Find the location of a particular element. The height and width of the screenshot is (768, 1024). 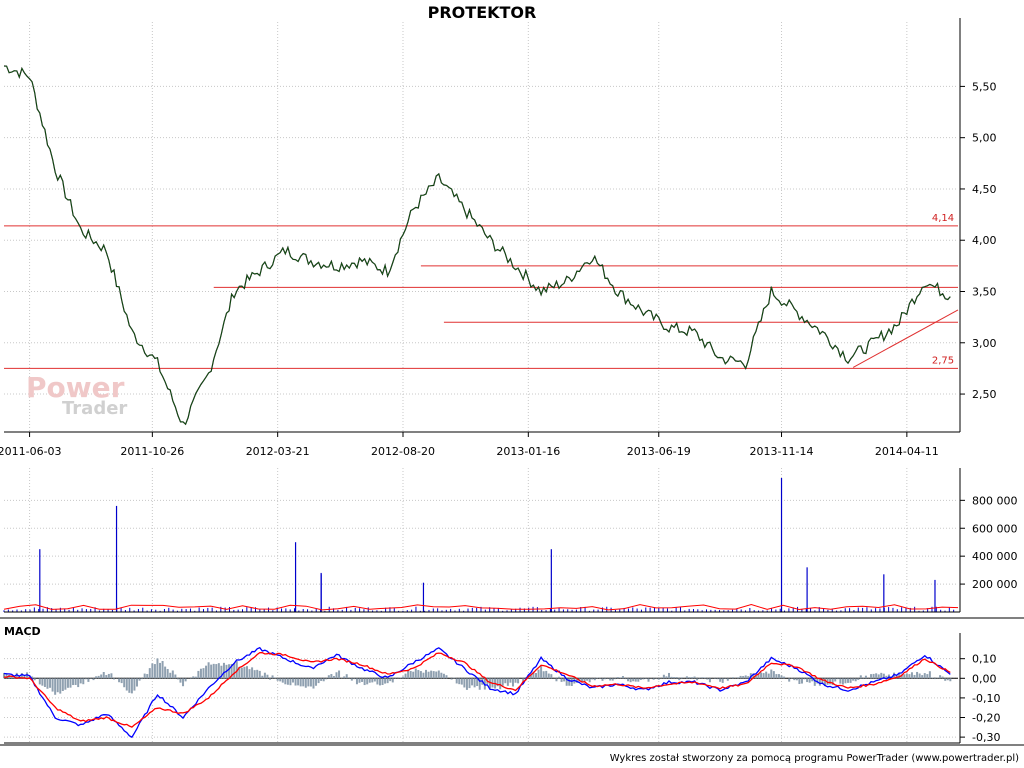

price-tick-label: 5,00 is located at coordinates (984, 138).